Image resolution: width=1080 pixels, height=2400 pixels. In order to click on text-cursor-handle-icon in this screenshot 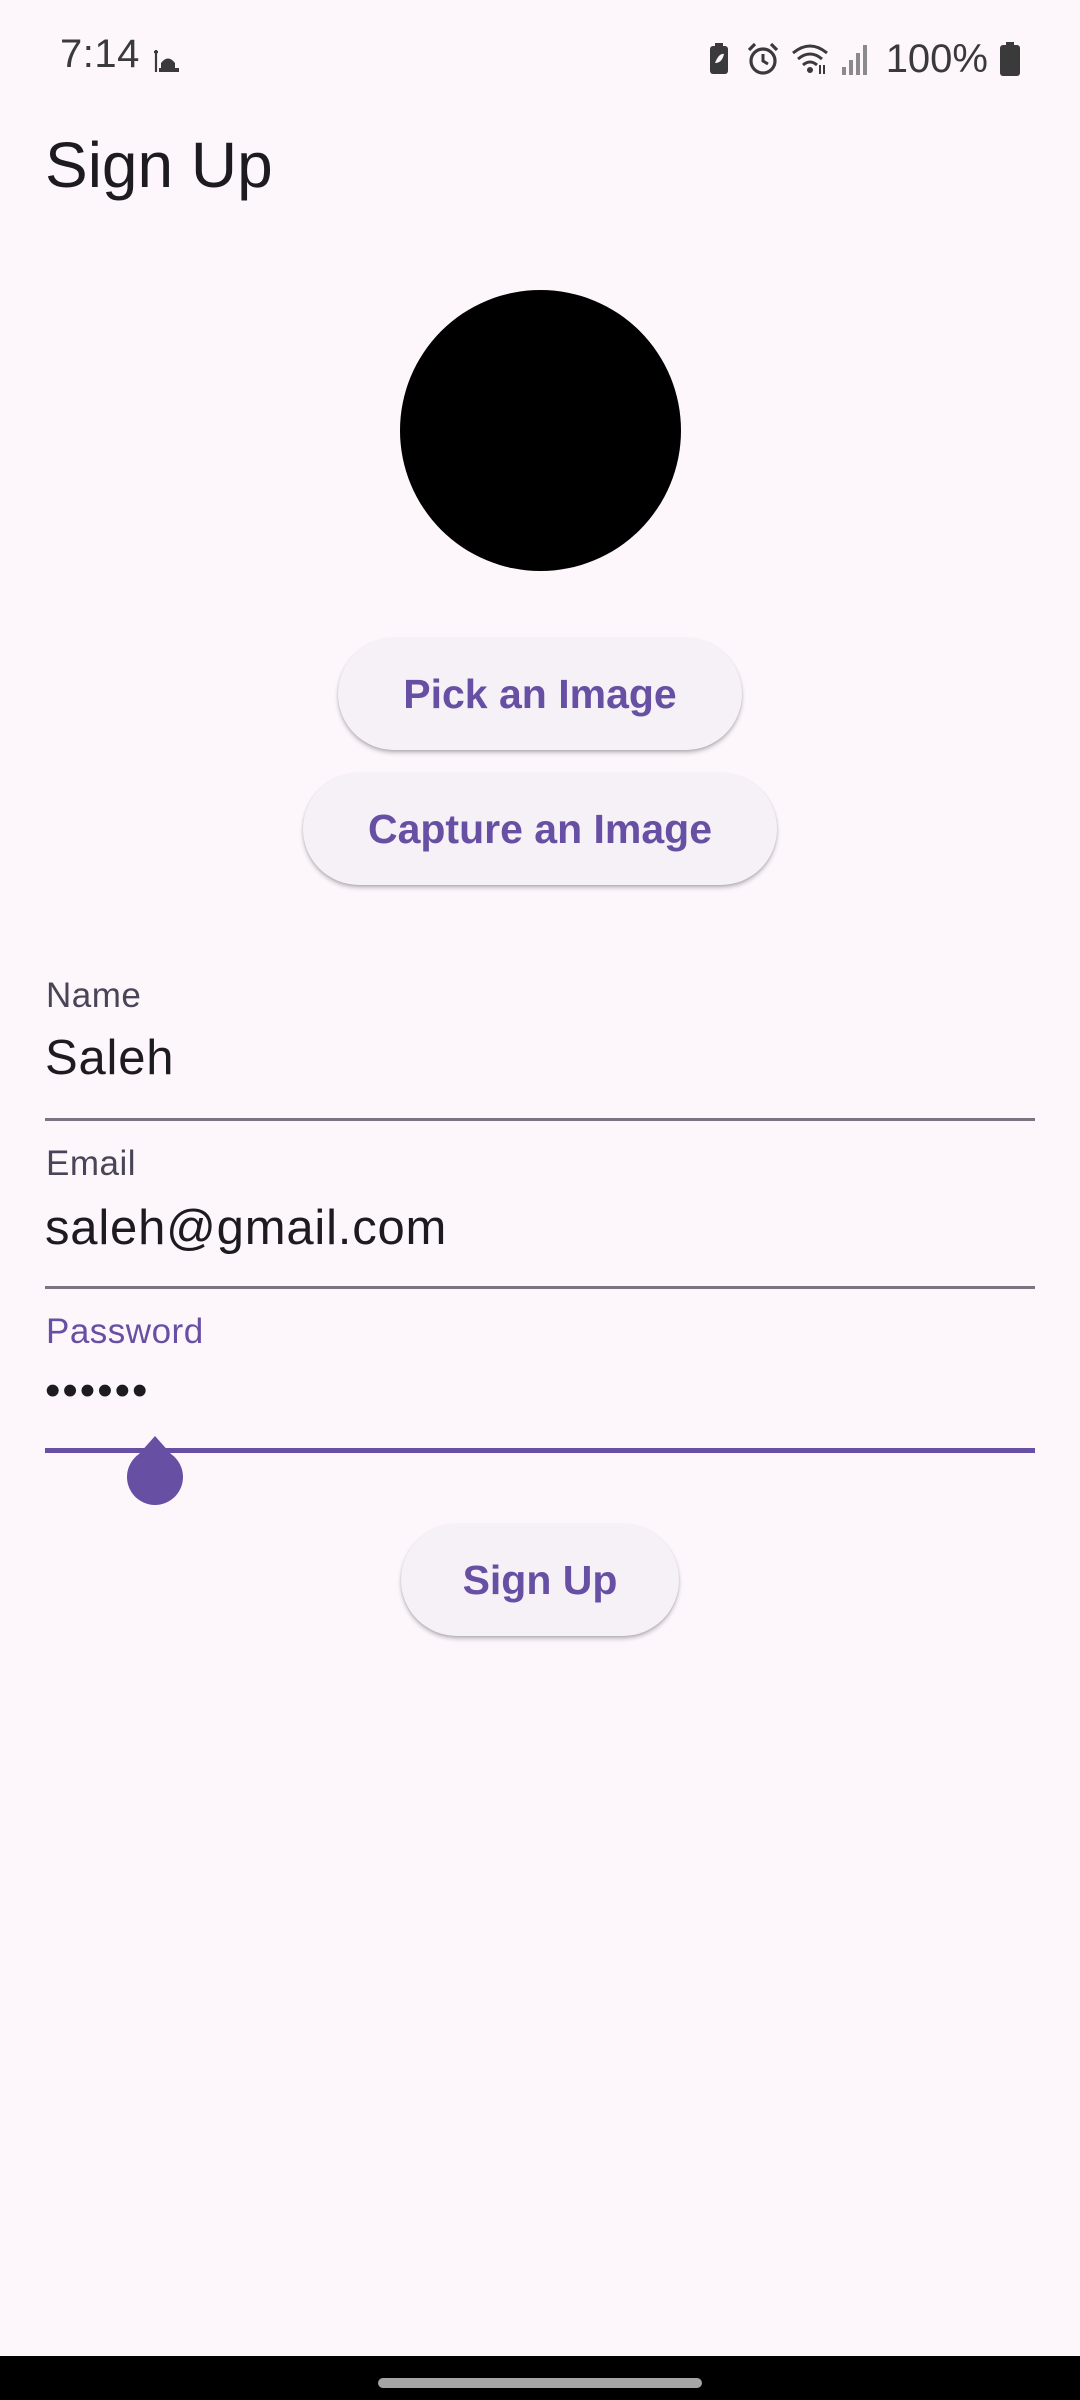, I will do `click(155, 1472)`.